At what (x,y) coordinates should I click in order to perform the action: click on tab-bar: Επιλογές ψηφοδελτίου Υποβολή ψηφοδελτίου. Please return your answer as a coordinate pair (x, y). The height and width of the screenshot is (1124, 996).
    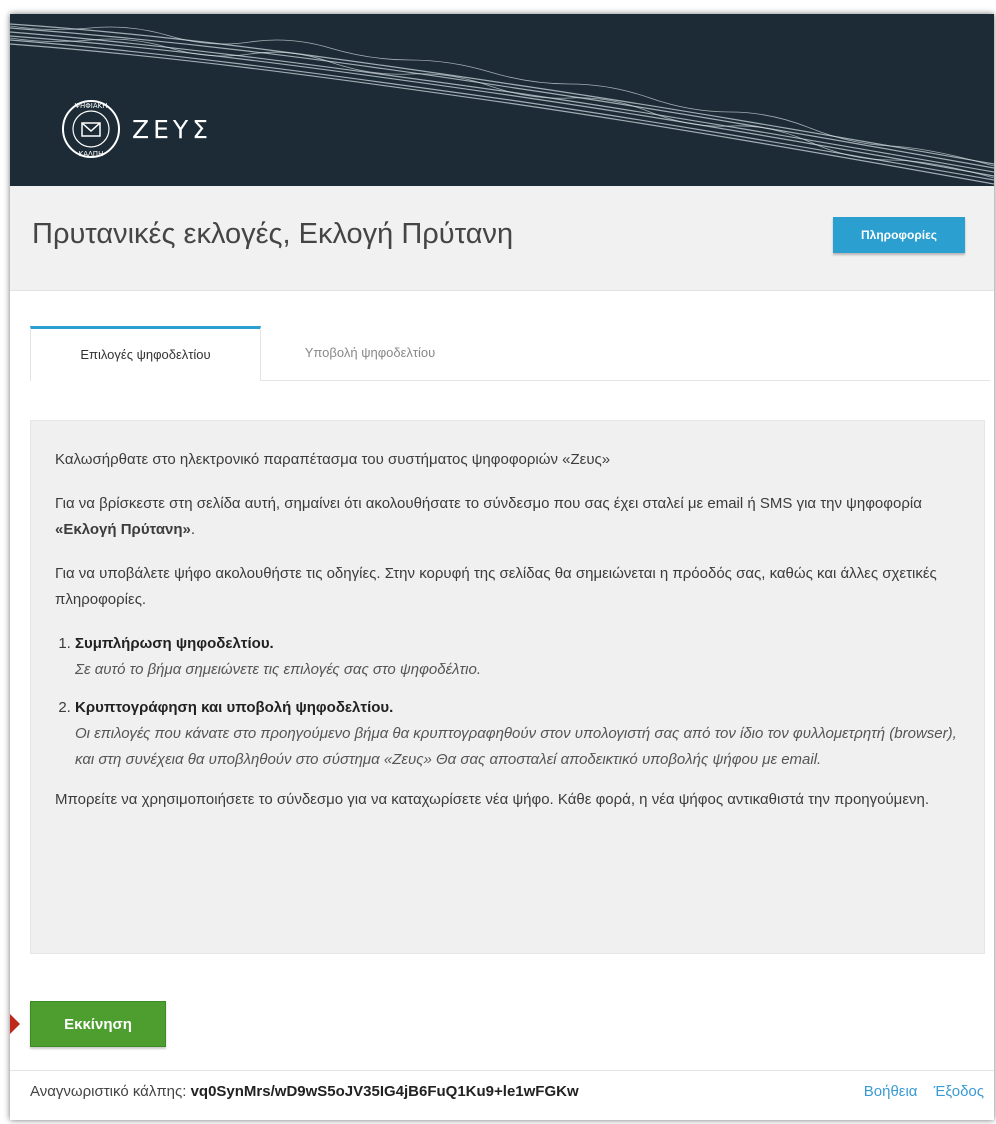
    Looking at the image, I should click on (510, 353).